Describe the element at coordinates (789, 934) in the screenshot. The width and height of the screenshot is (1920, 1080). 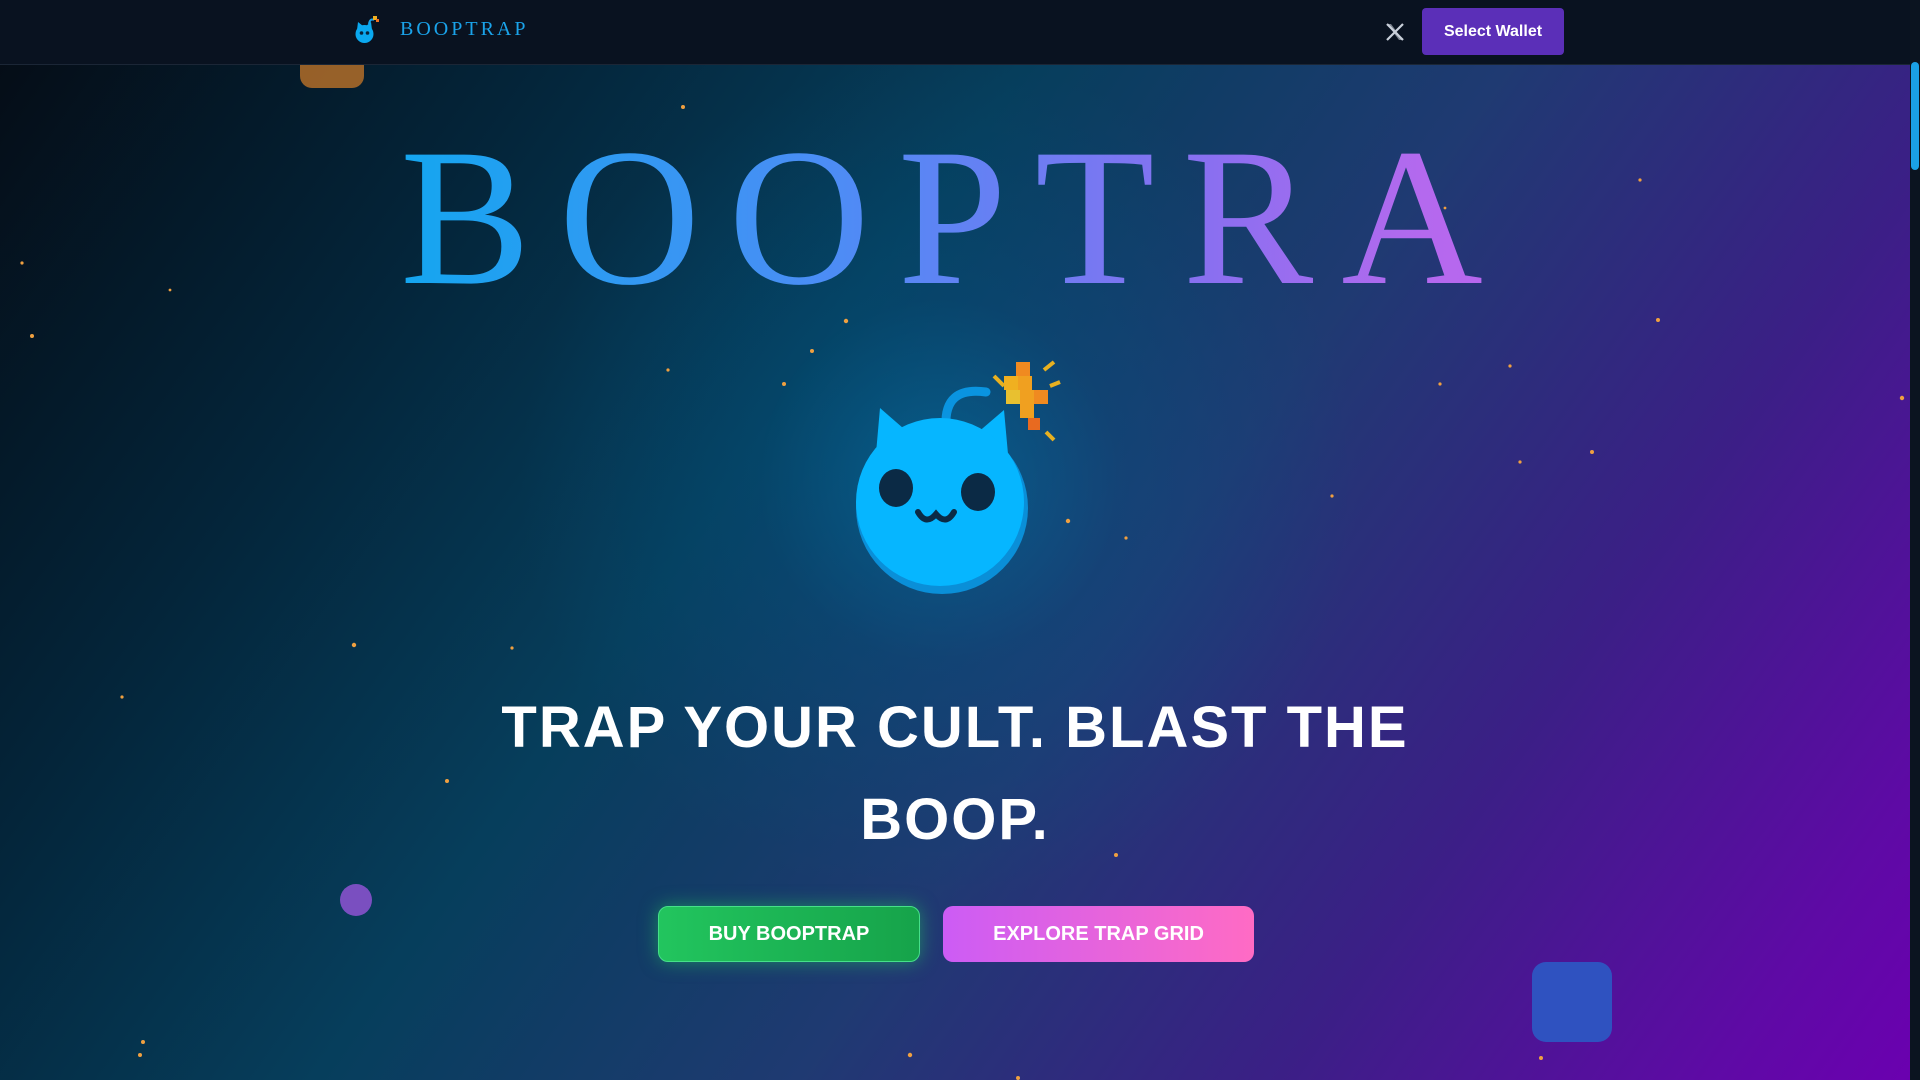
I see `buy-booptrap-button: BUY BOOPTRAP` at that location.